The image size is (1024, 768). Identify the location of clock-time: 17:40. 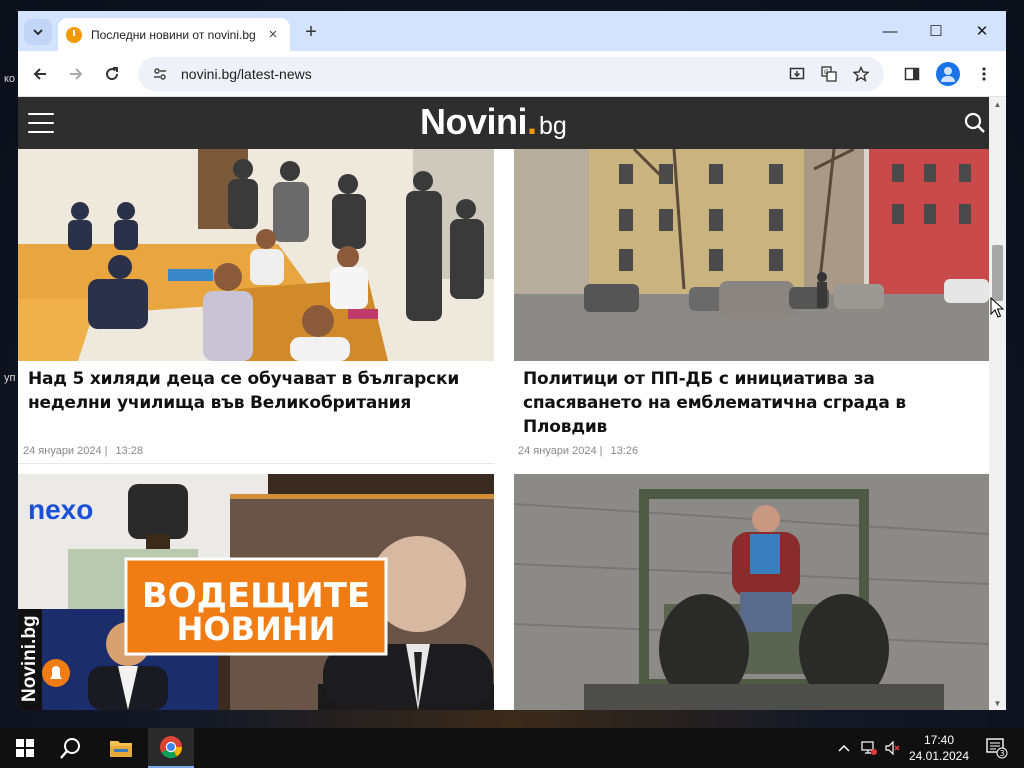
(939, 740).